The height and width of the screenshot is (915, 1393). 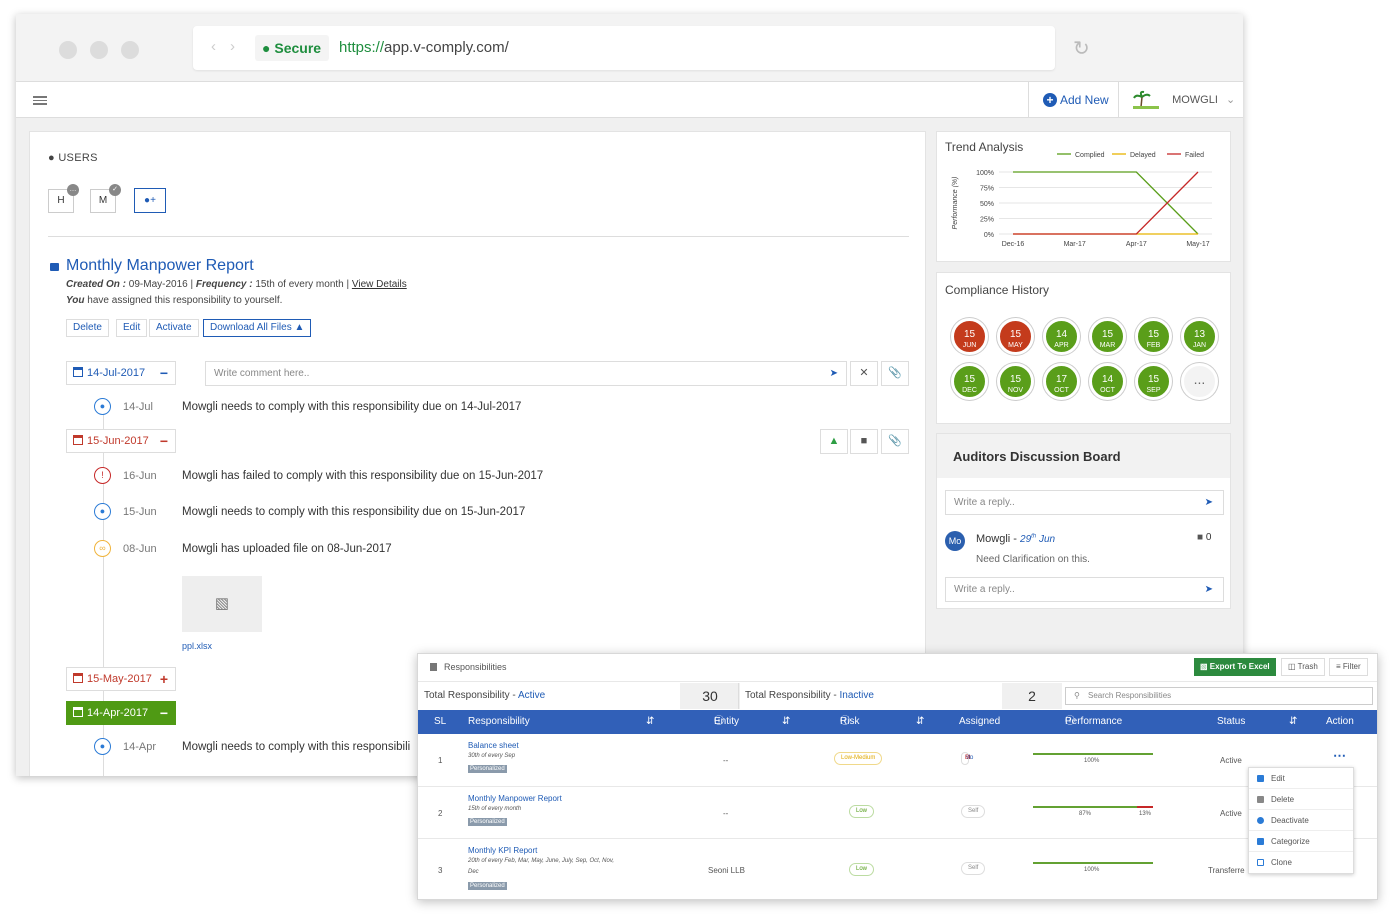 What do you see at coordinates (1260, 820) in the screenshot?
I see `ban-icon` at bounding box center [1260, 820].